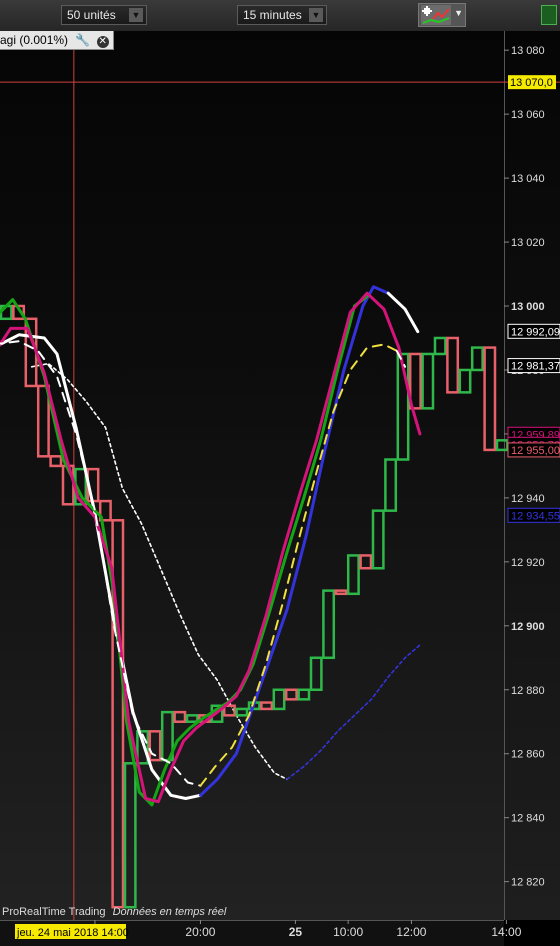  Describe the element at coordinates (528, 563) in the screenshot. I see `y-tick-label: 12 920` at that location.